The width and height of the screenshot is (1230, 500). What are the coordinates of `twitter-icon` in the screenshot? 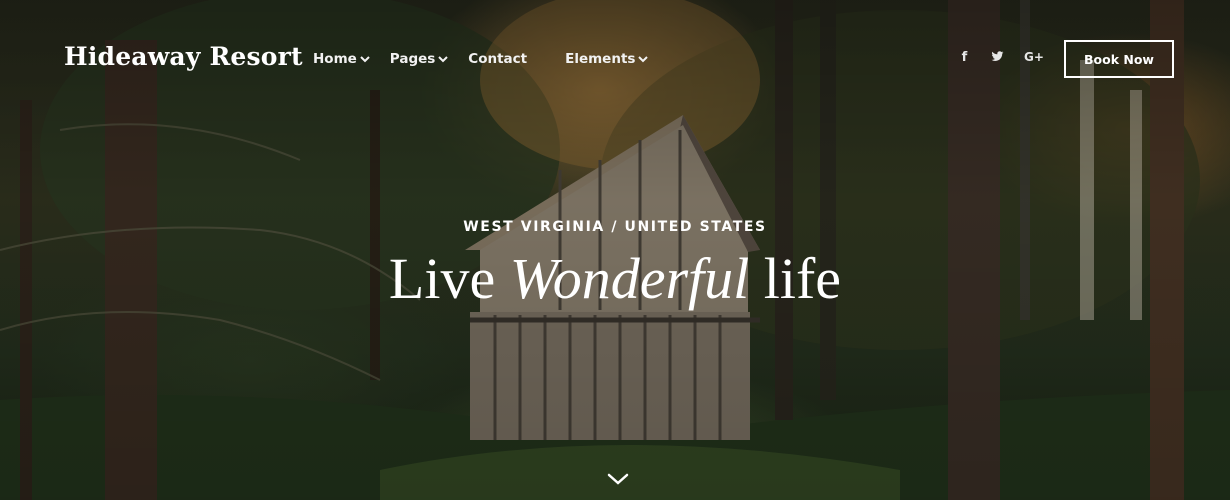 It's located at (997, 56).